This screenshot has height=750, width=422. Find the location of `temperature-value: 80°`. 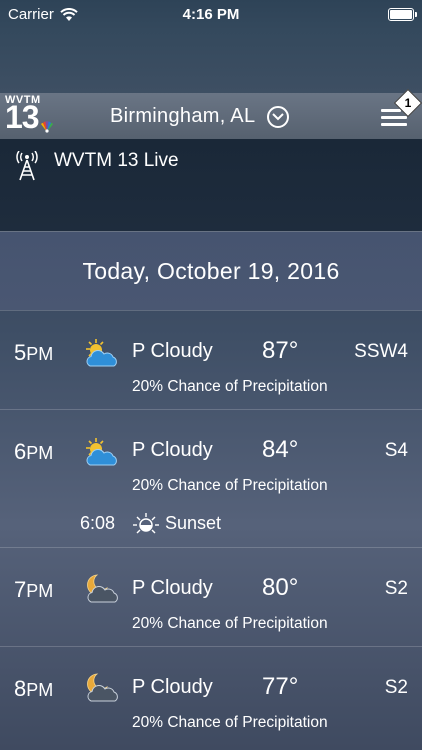

temperature-value: 80° is located at coordinates (280, 587).